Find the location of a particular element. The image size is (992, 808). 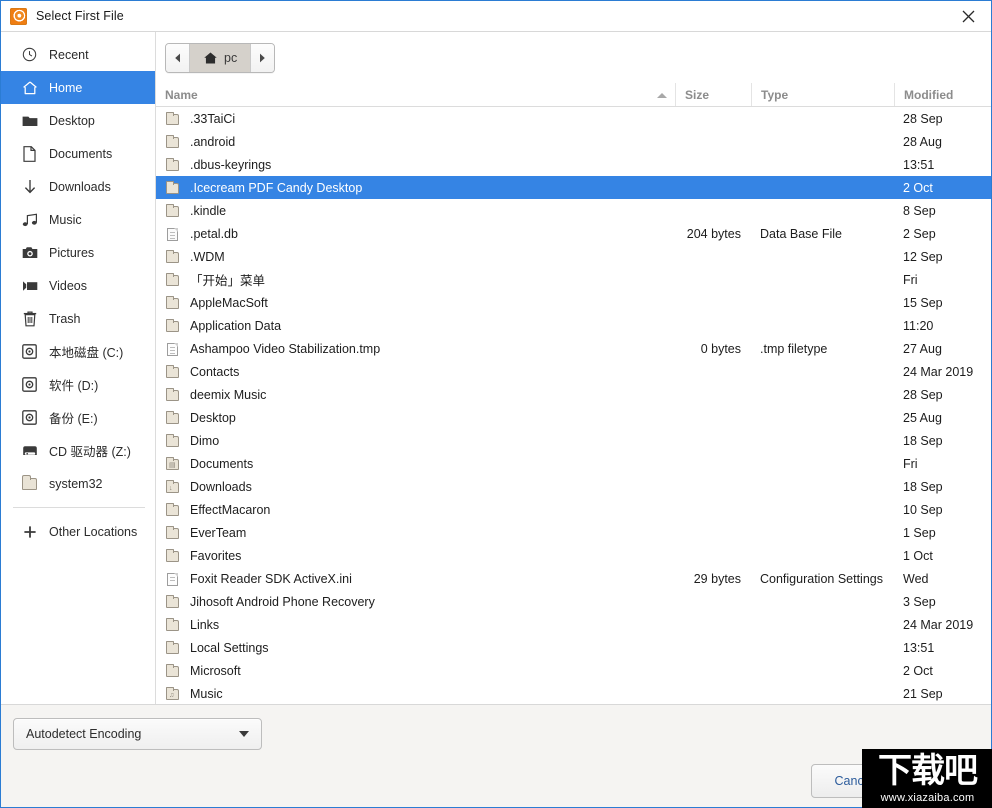

spiral-icon is located at coordinates (18, 16).